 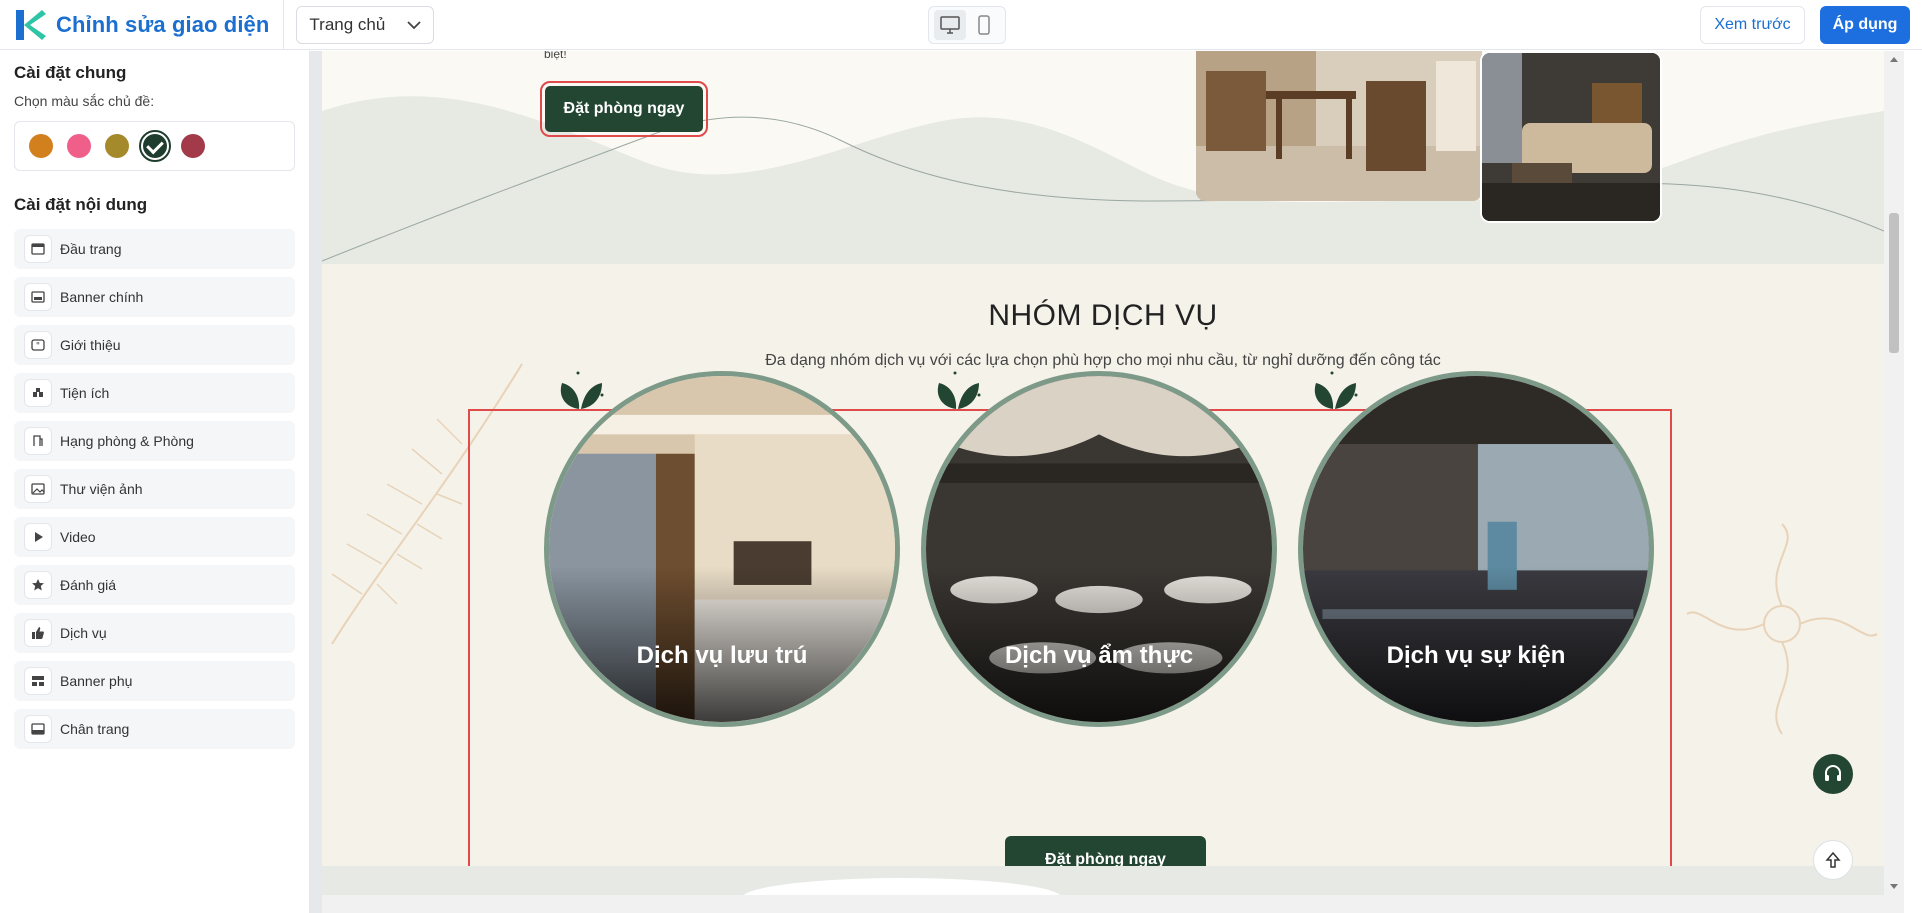 What do you see at coordinates (38, 729) in the screenshot?
I see `footer-icon` at bounding box center [38, 729].